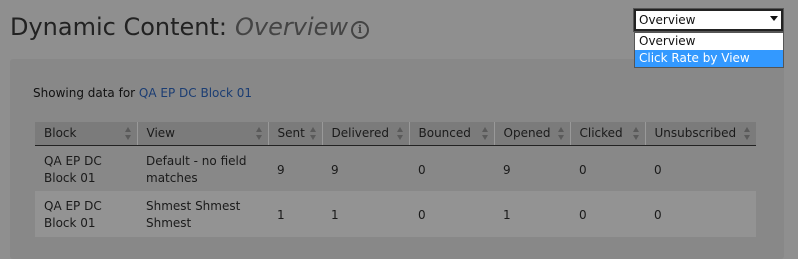  What do you see at coordinates (335, 214) in the screenshot?
I see `cell-delivered: 1` at bounding box center [335, 214].